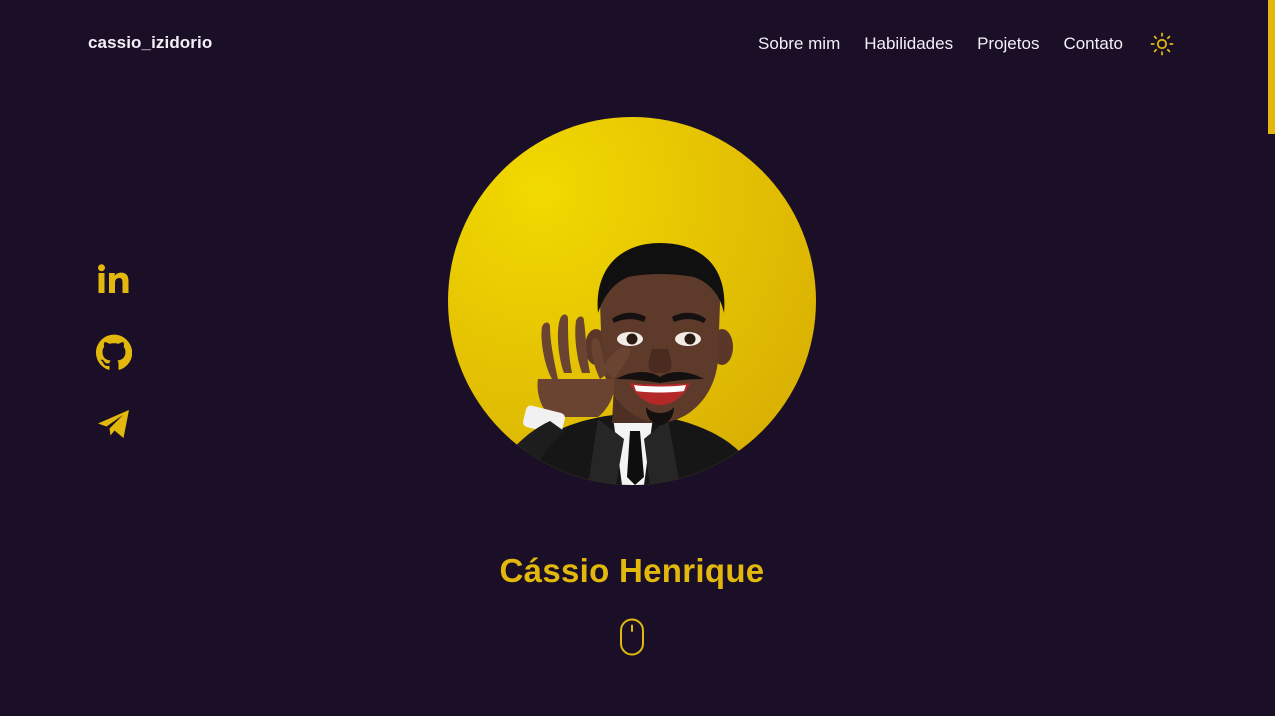  I want to click on brand-logo: cassio_izidorio, so click(150, 43).